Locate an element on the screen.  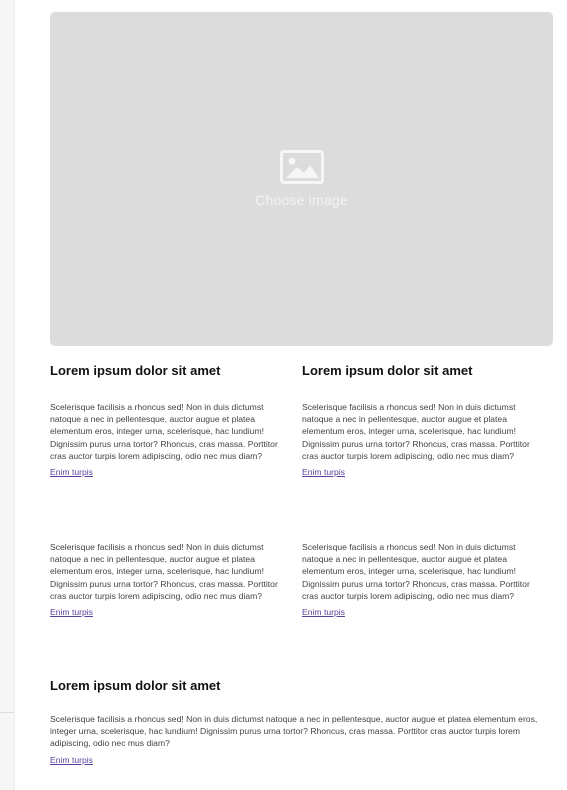
choose-image-label: Choose image is located at coordinates (301, 200).